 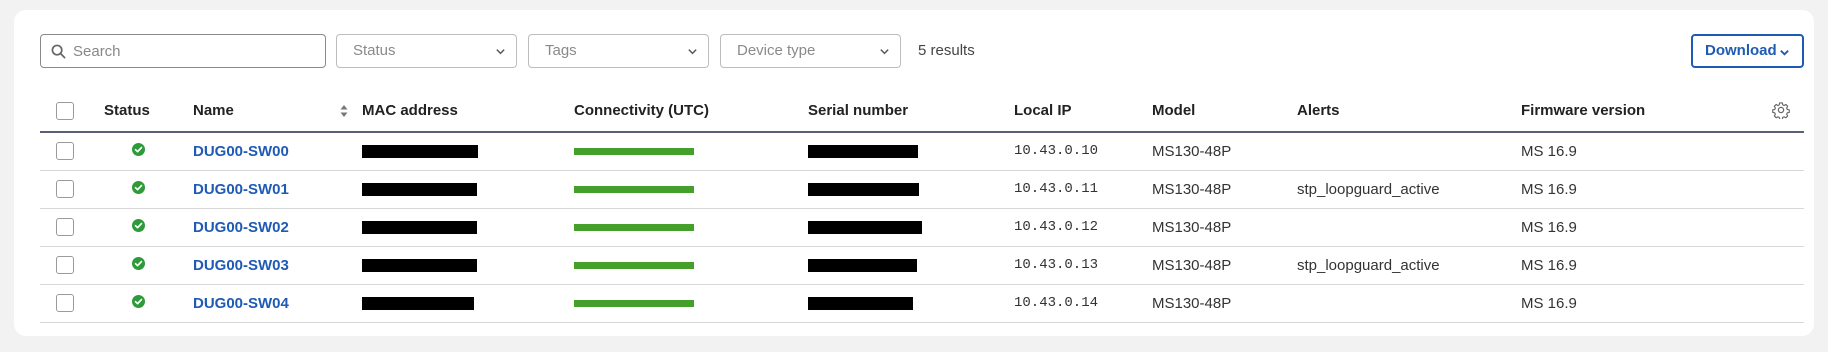 I want to click on tags-filter: Tags, so click(x=618, y=51).